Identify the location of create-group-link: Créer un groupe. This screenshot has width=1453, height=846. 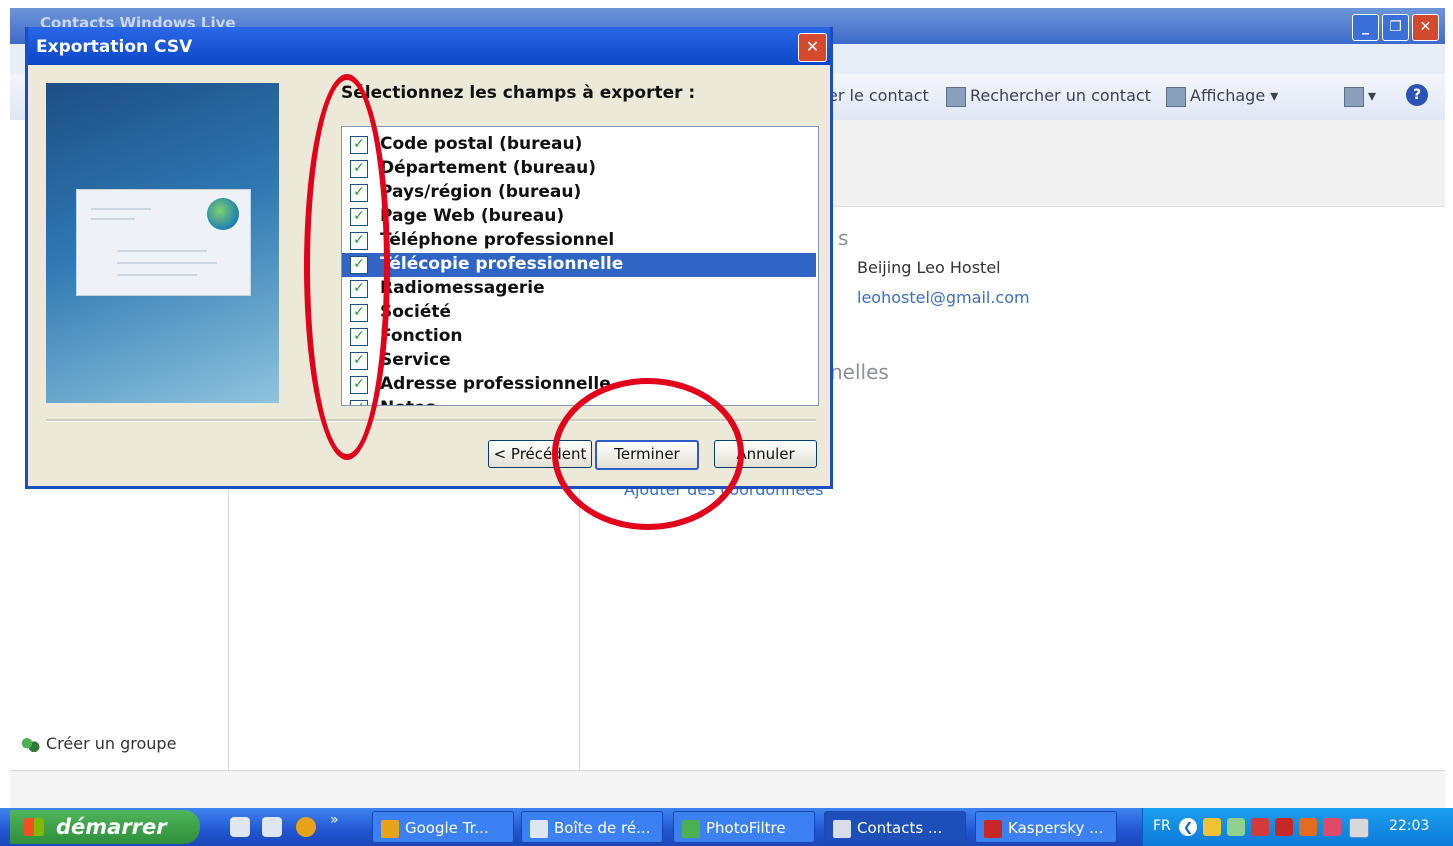
(98, 744).